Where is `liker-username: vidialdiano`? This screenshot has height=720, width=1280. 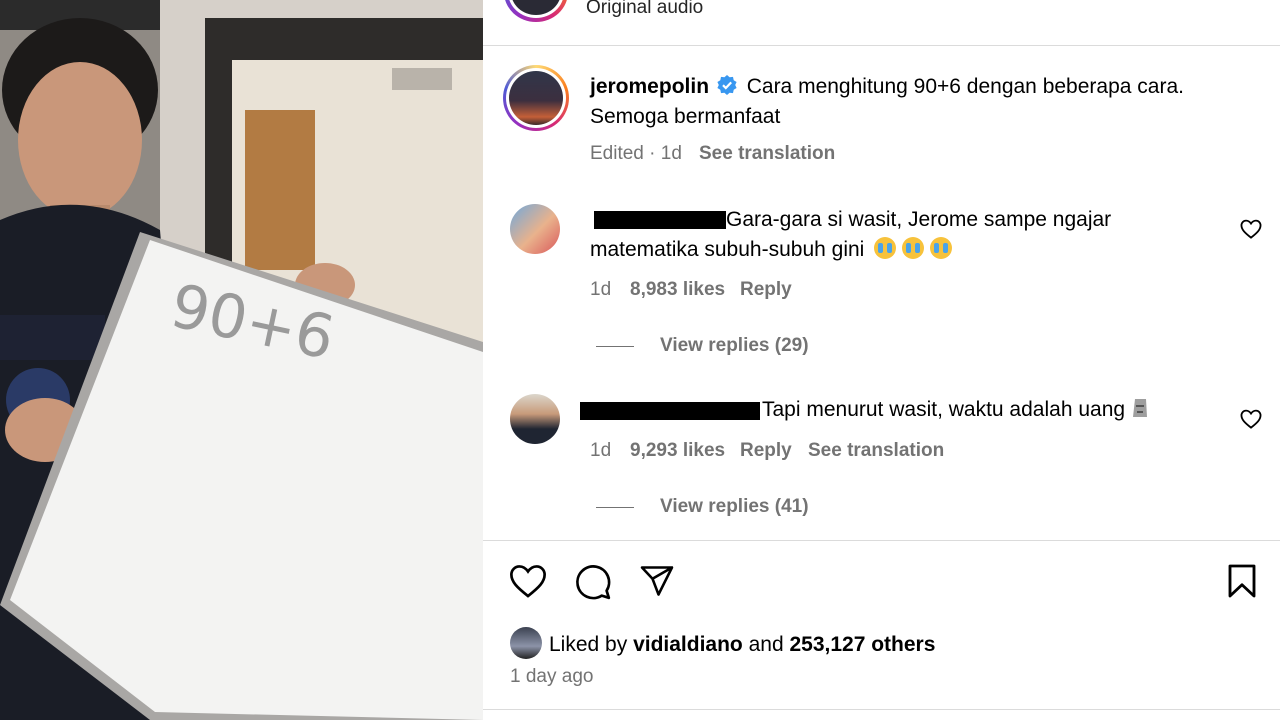
liker-username: vidialdiano is located at coordinates (688, 644).